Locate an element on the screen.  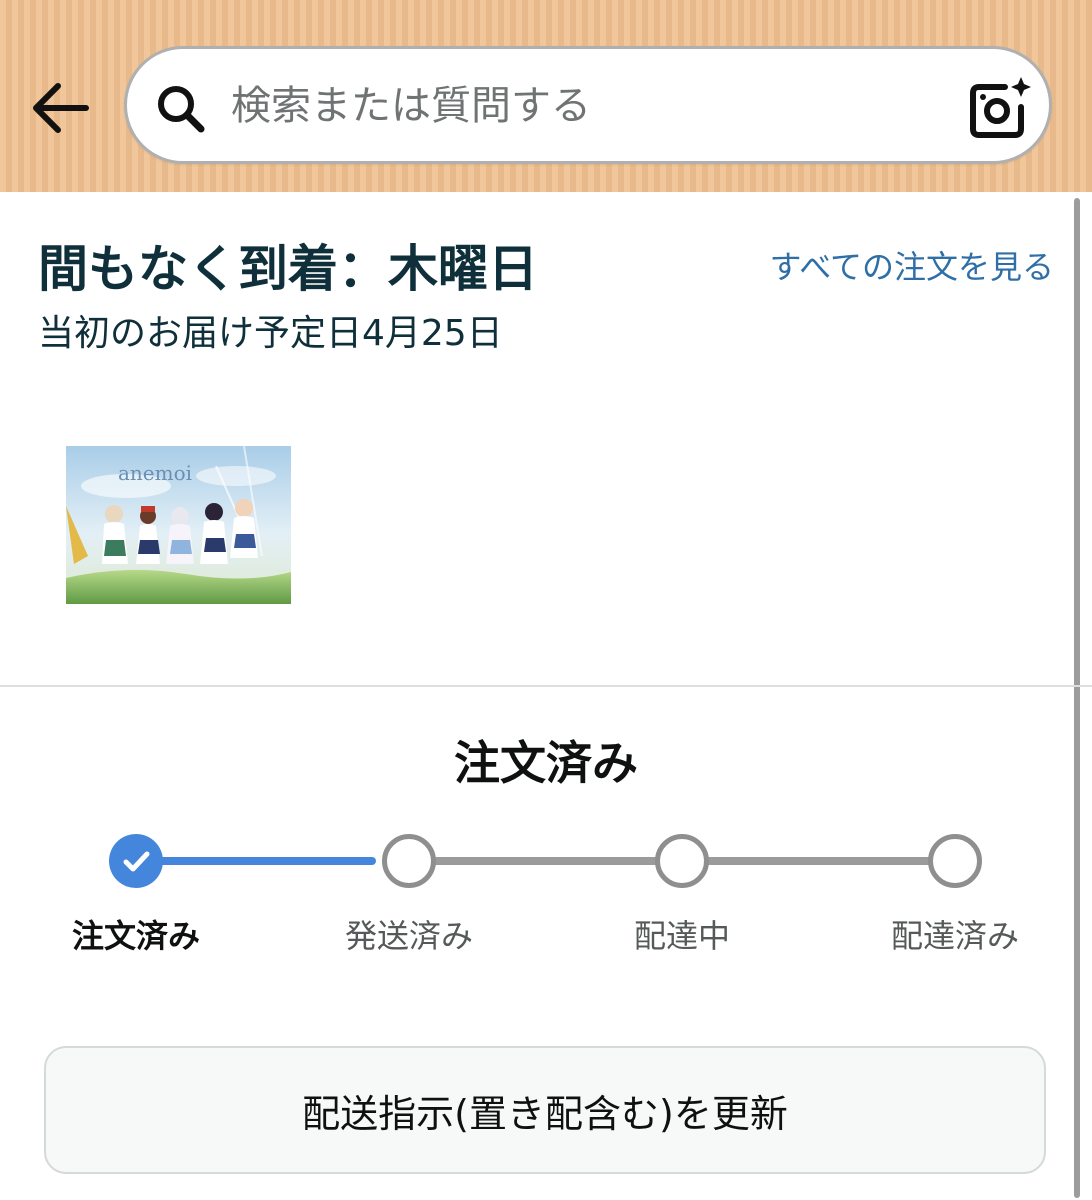
back-button is located at coordinates (60, 108).